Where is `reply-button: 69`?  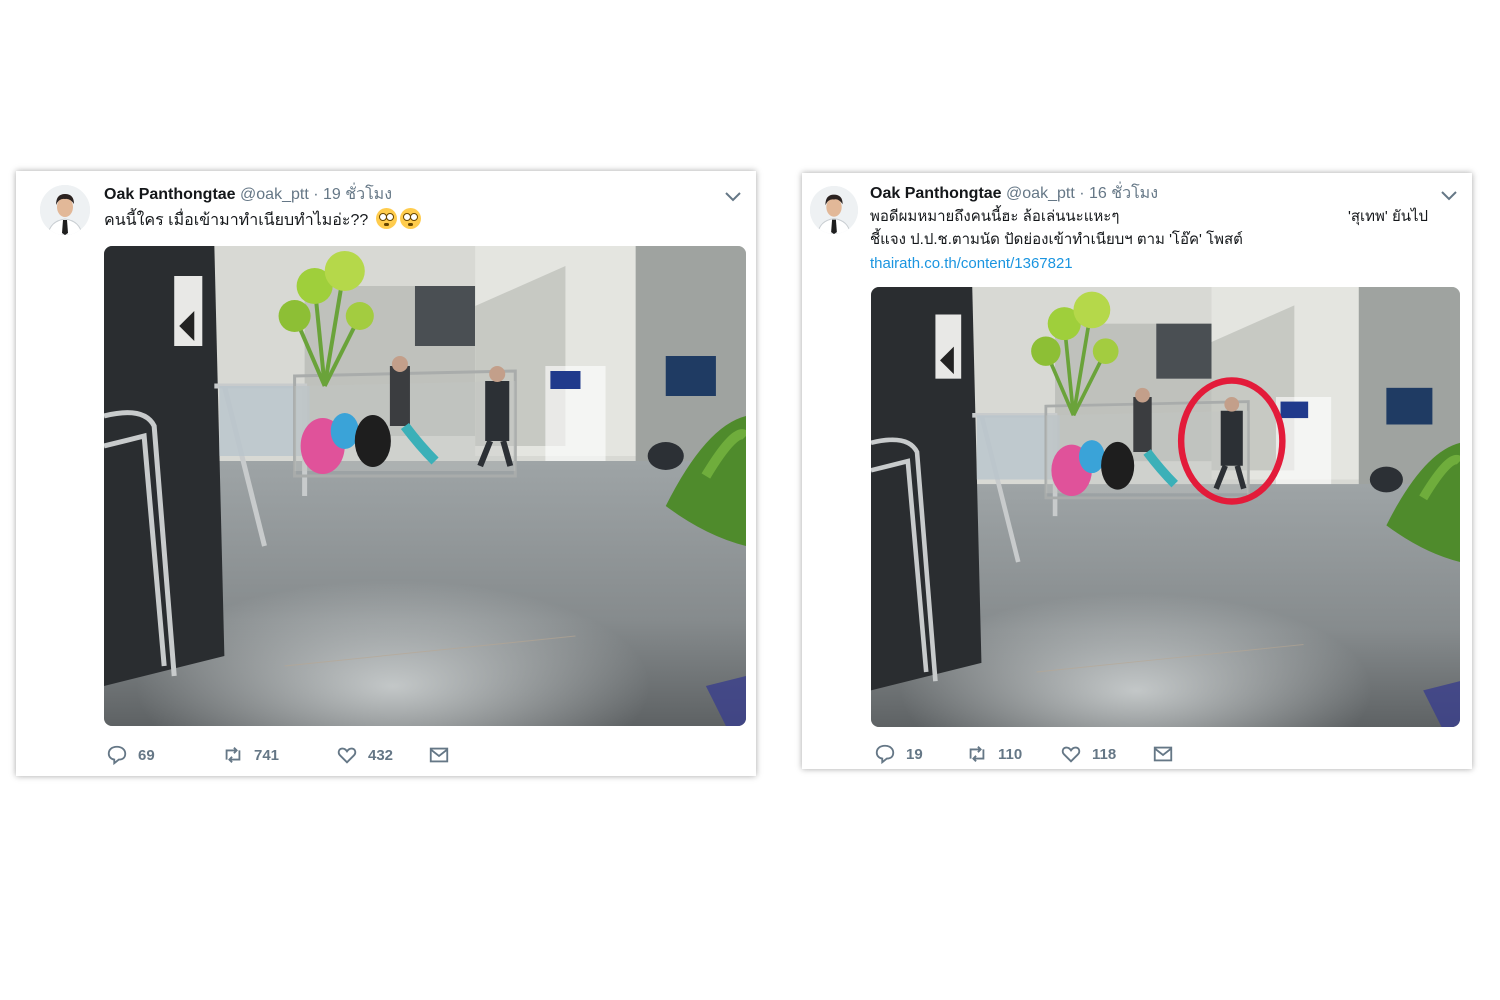
reply-button: 69 is located at coordinates (130, 755).